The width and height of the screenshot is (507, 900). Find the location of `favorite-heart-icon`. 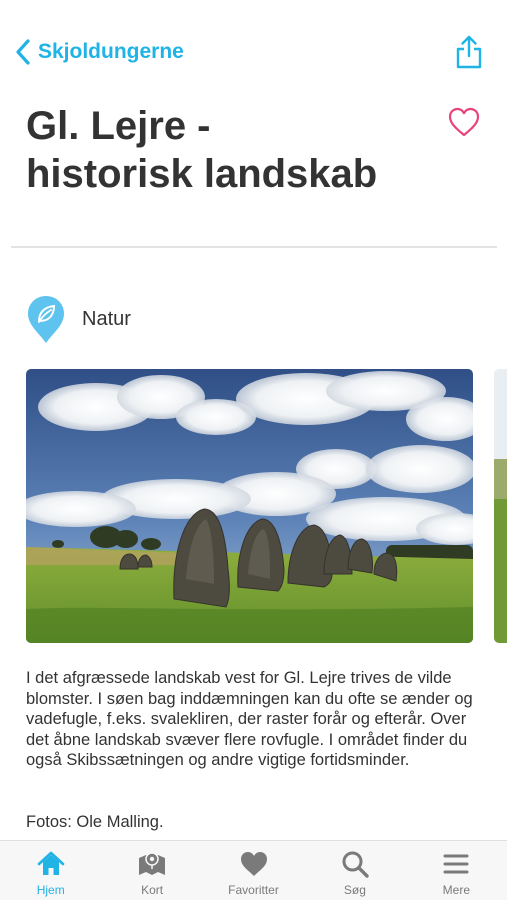

favorite-heart-icon is located at coordinates (464, 122).